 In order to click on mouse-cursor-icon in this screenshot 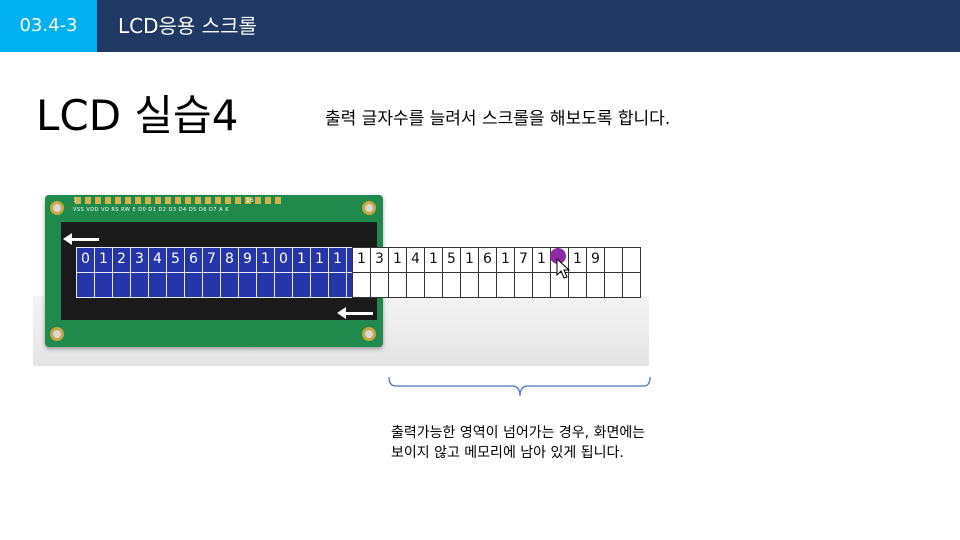, I will do `click(563, 268)`.